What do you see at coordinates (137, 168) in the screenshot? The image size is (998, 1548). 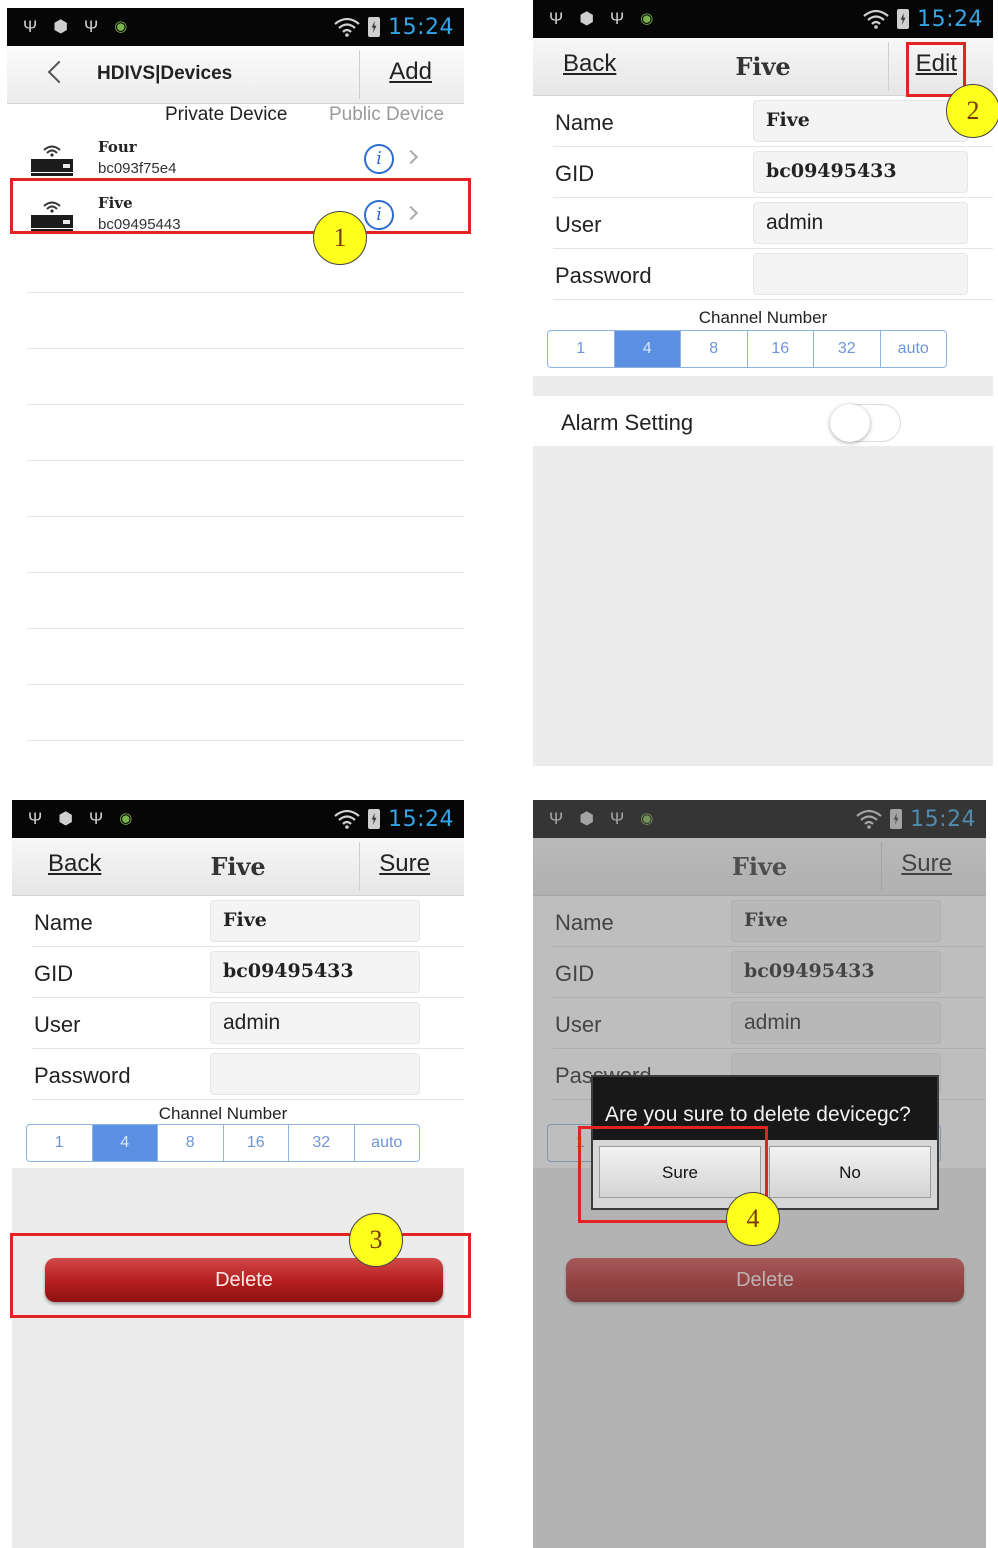 I see `device-gid: bc093f75e4` at bounding box center [137, 168].